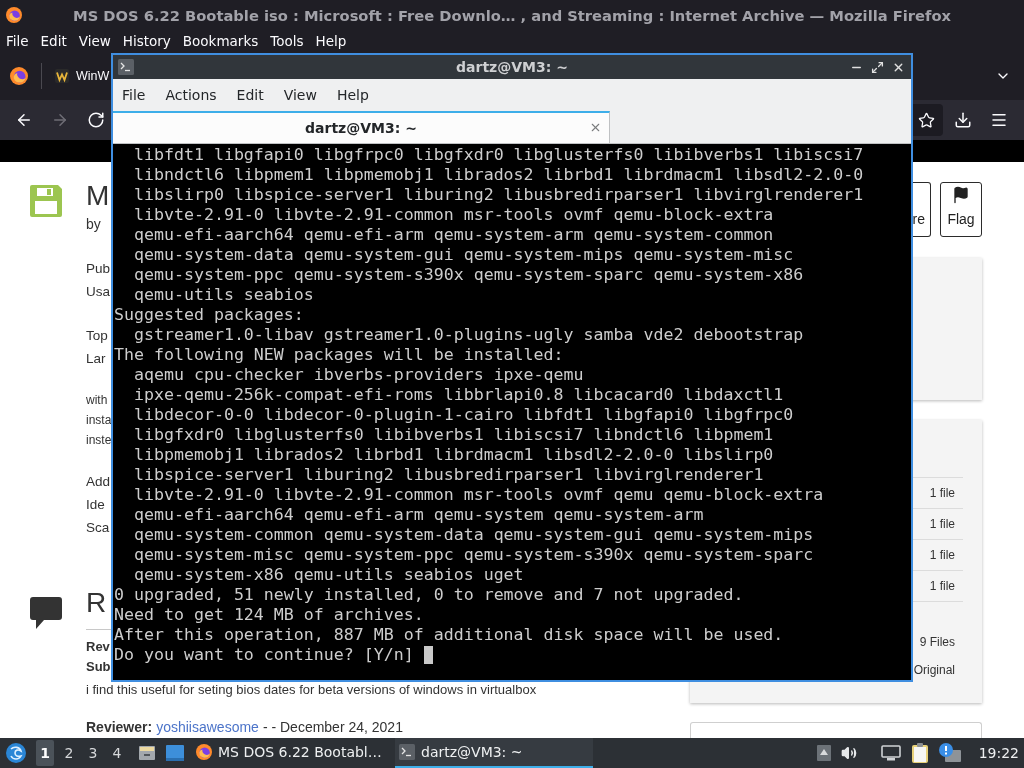 This screenshot has width=1024, height=768. What do you see at coordinates (999, 120) in the screenshot?
I see `menu-icon` at bounding box center [999, 120].